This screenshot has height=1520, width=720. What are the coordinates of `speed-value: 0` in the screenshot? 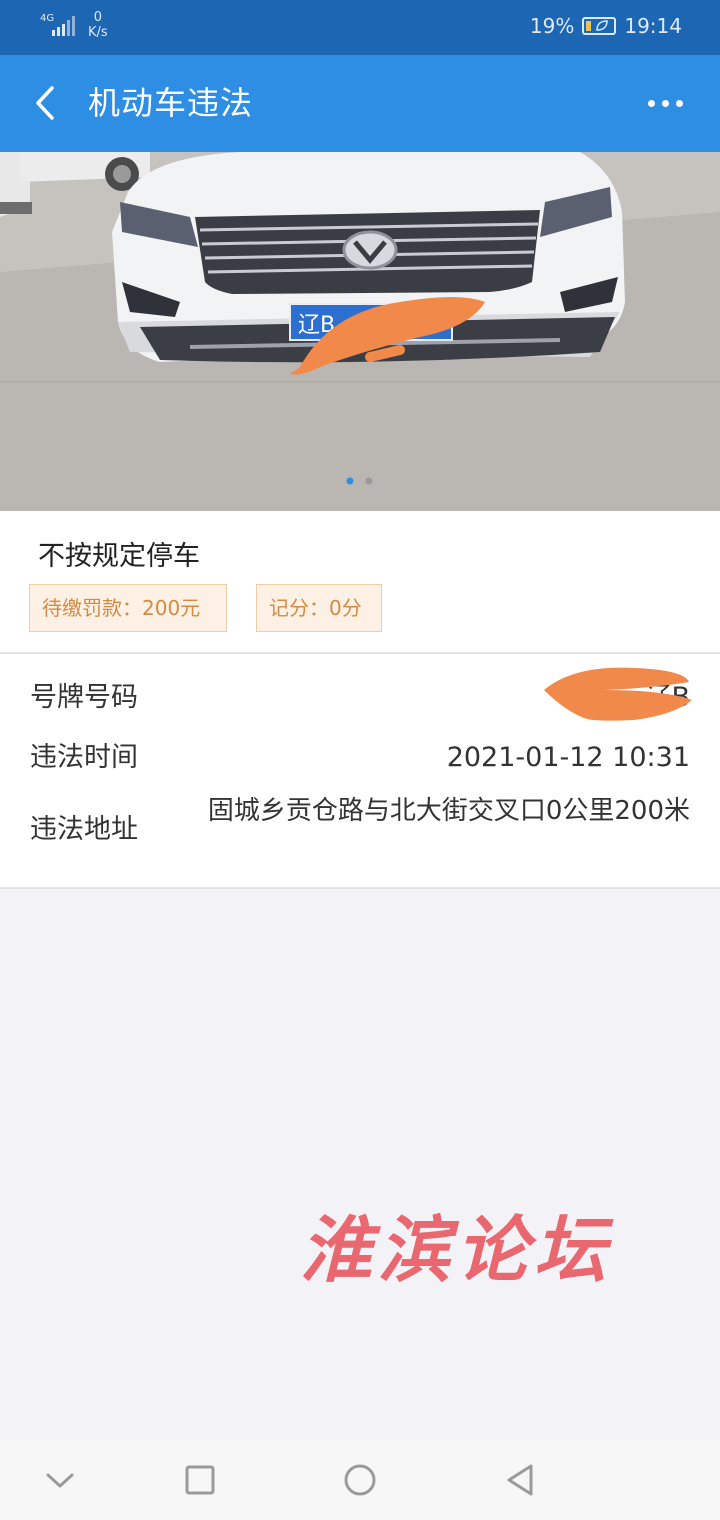 It's located at (97, 17).